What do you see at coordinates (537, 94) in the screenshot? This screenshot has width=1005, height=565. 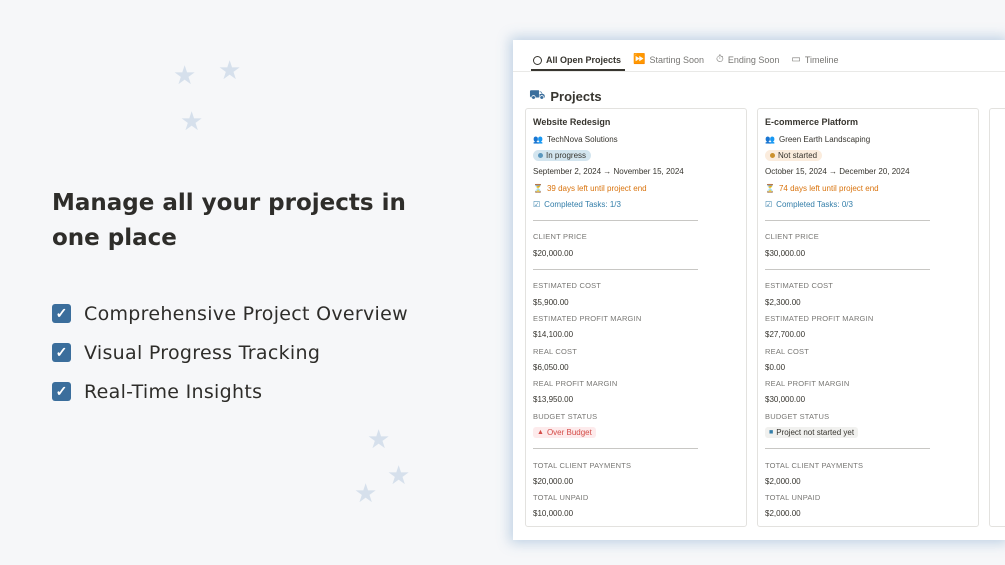 I see `projects-icon: ⛟` at bounding box center [537, 94].